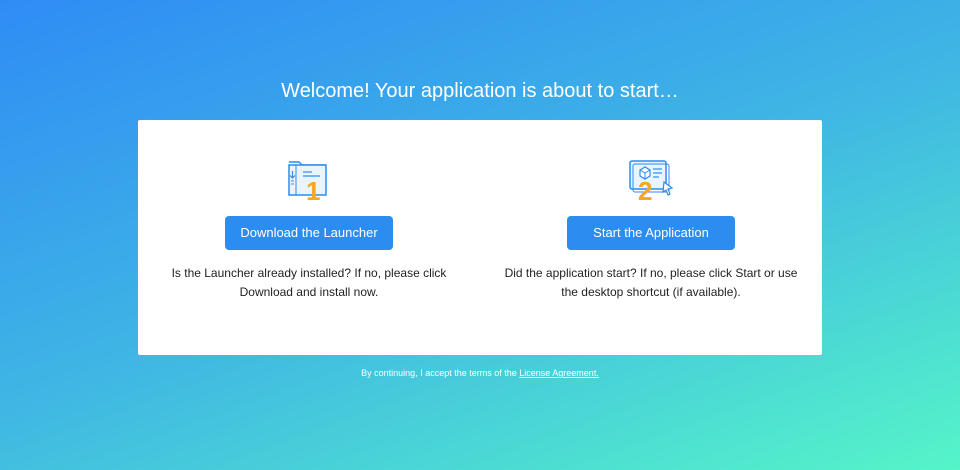 This screenshot has height=470, width=960. I want to click on app-window-cursor-icon: 2, so click(651, 182).